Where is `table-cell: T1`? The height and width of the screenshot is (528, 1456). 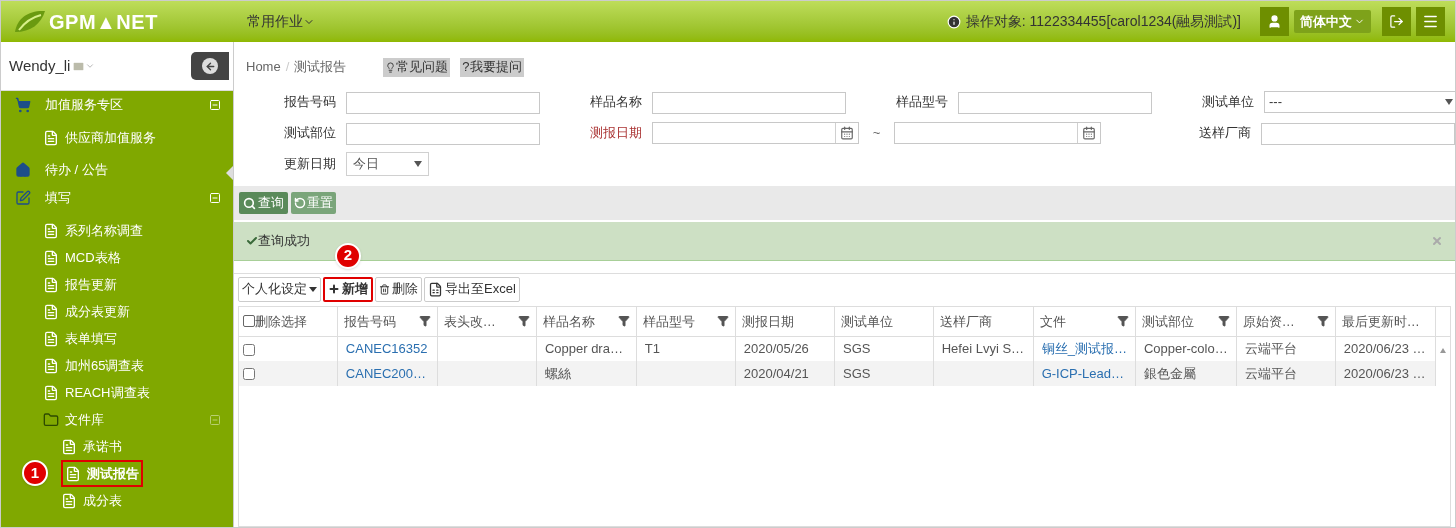
table-cell: T1 is located at coordinates (686, 348).